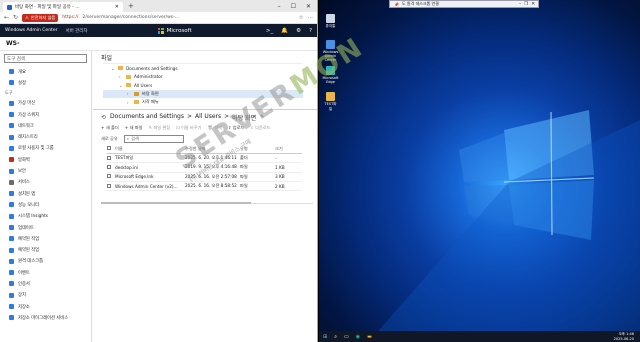 The width and height of the screenshot is (640, 342). What do you see at coordinates (330, 51) in the screenshot?
I see `desktop-icon: Windows Admin Center` at bounding box center [330, 51].